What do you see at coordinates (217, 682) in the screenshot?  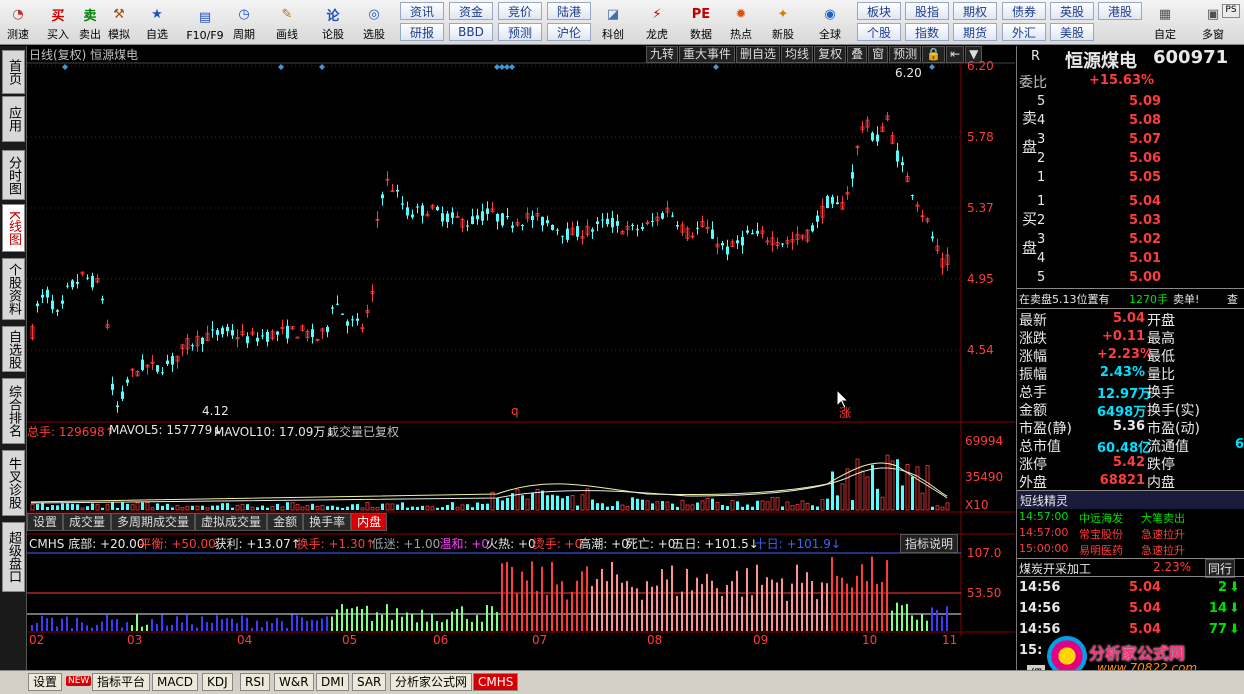 I see `bottom-tab-3: KDJ` at bounding box center [217, 682].